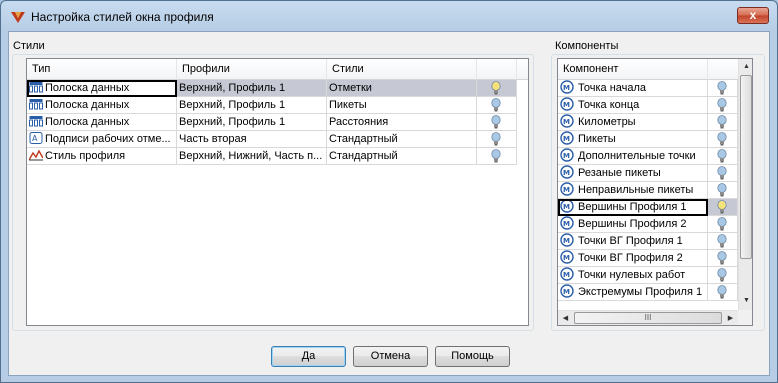 The height and width of the screenshot is (383, 778). I want to click on component-row: M Резаные пикеты, so click(648, 173).